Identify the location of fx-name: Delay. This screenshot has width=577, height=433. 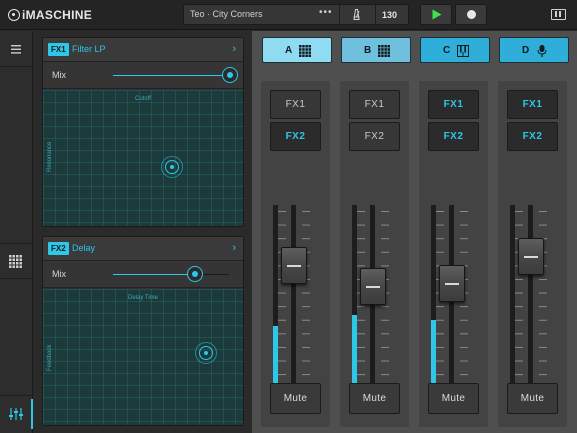
(84, 248).